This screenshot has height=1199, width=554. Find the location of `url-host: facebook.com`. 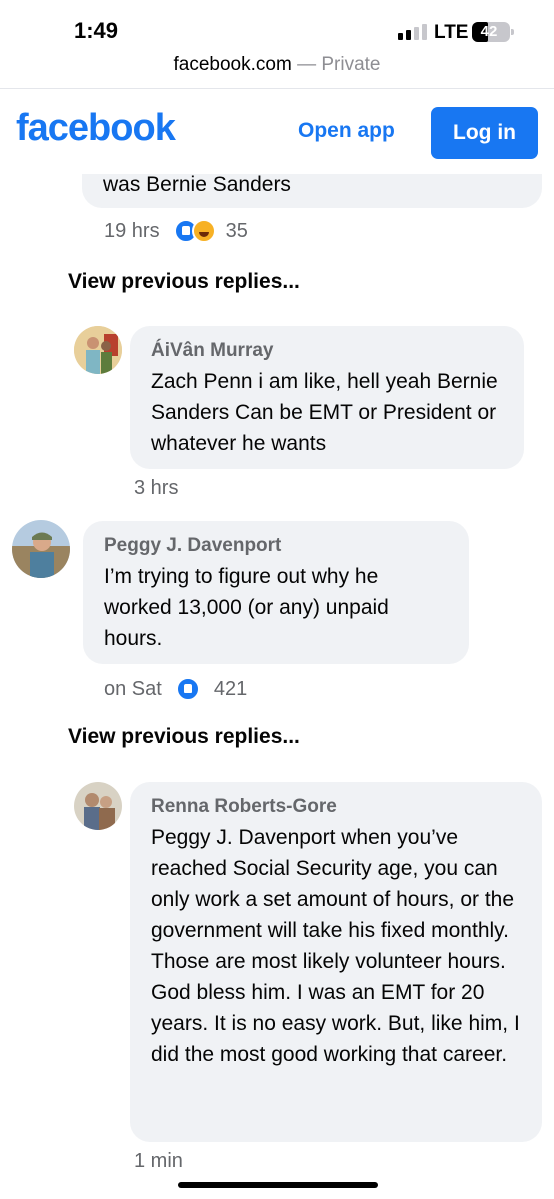

url-host: facebook.com is located at coordinates (232, 64).